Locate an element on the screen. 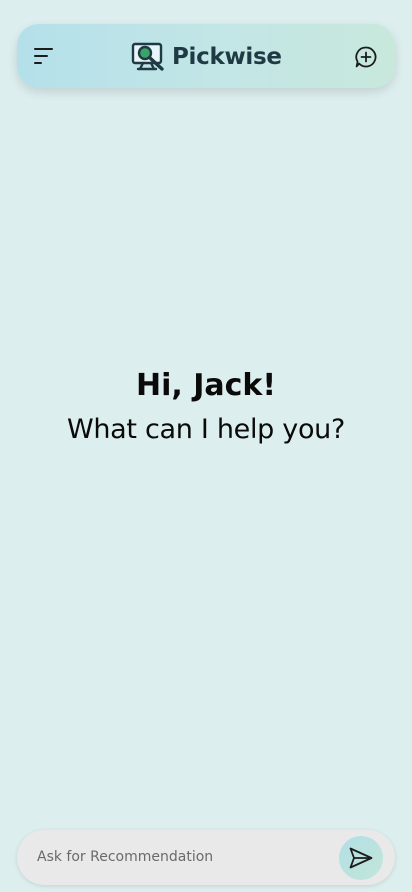  brand: Pickwise is located at coordinates (206, 57).